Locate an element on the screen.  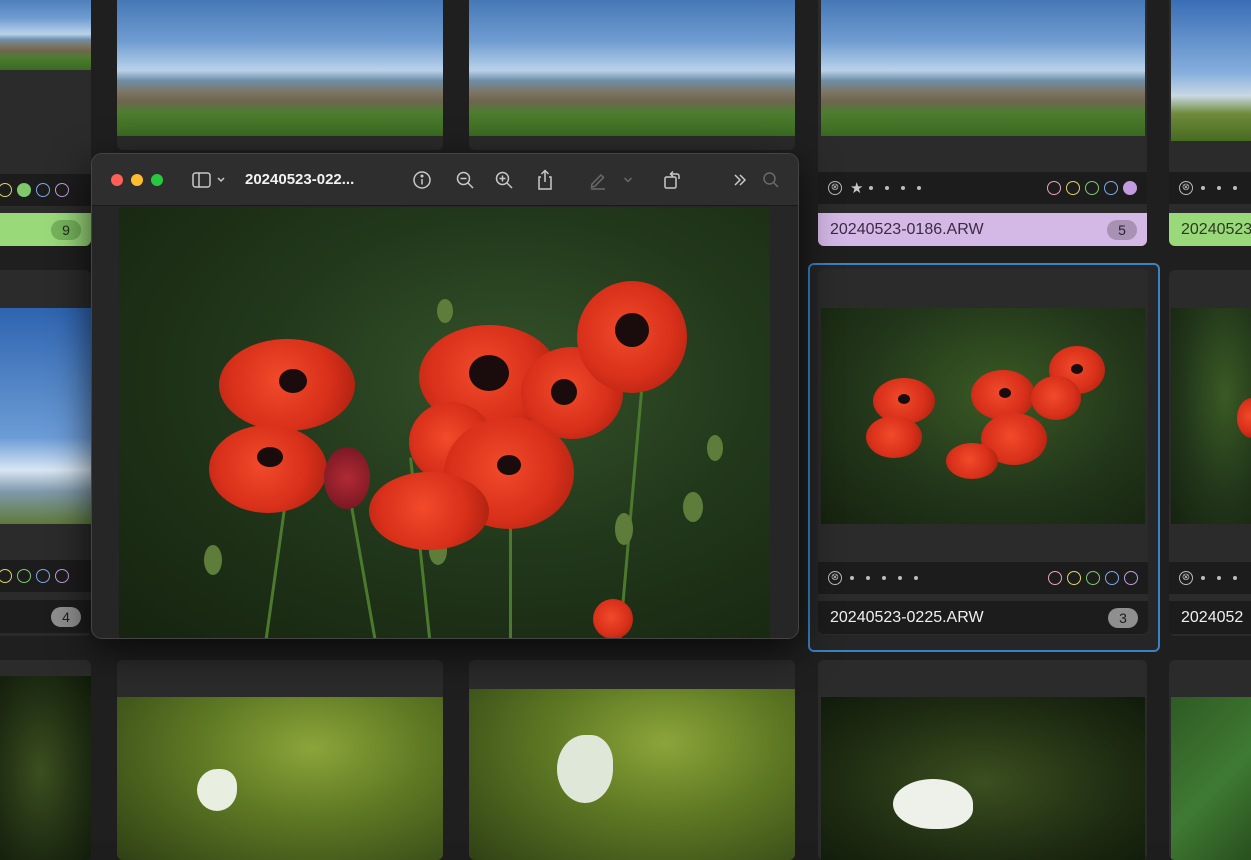
grid-cell-top-right-1: ⊗ ★ 20240523-0186.ARW 5 is located at coordinates (982, 123).